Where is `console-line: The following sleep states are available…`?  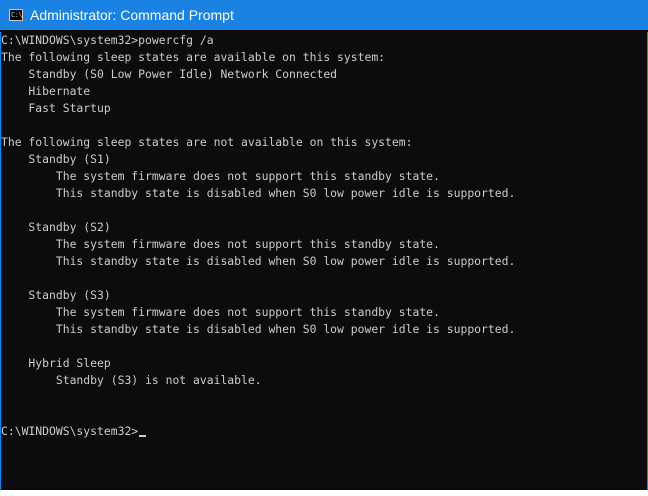 console-line: The following sleep states are available… is located at coordinates (193, 57).